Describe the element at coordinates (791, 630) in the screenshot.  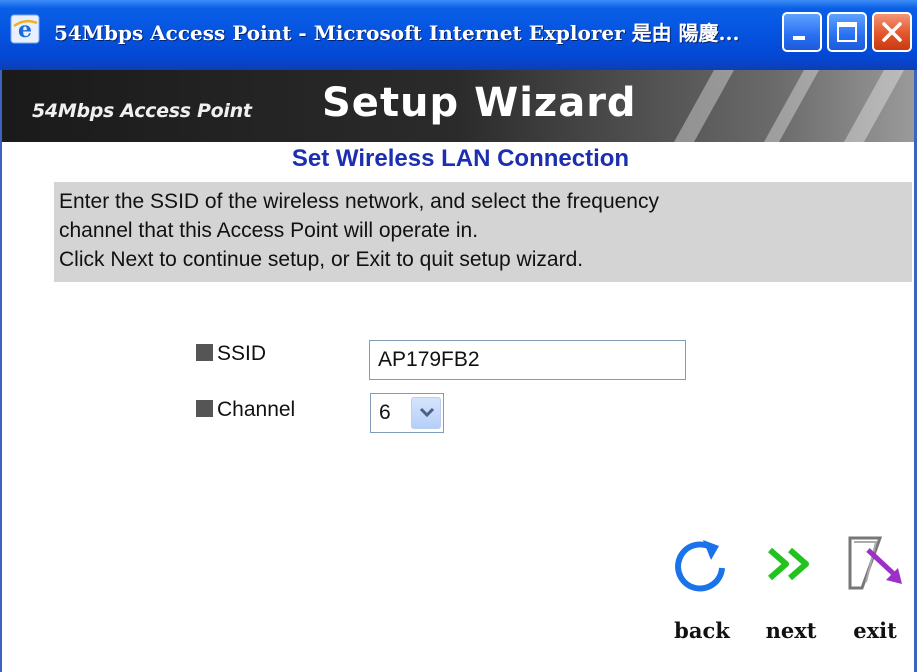
I see `next-label: next` at that location.